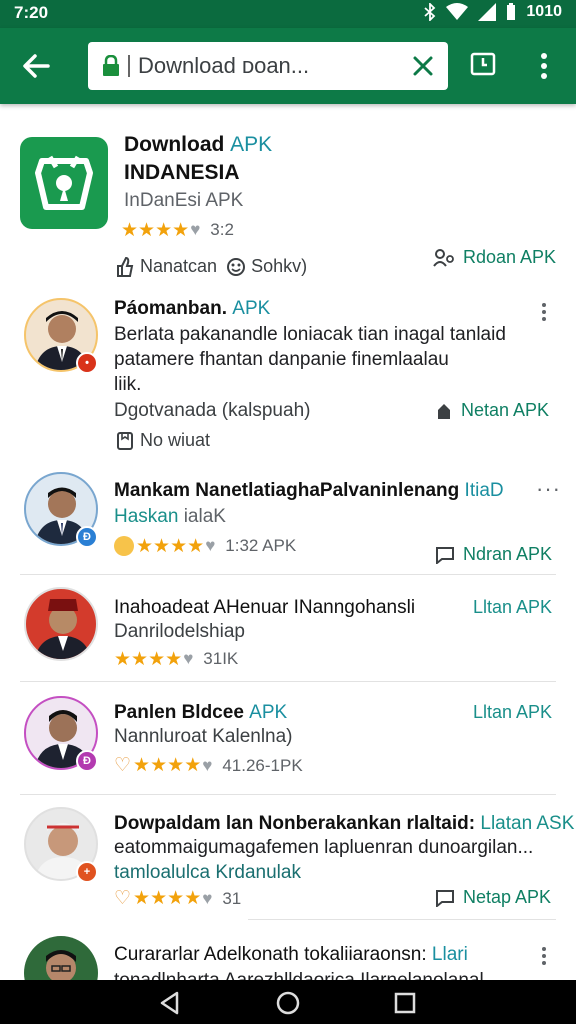  Describe the element at coordinates (211, 266) in the screenshot. I see `featured-meta: Nanatcan Sohkv)` at that location.